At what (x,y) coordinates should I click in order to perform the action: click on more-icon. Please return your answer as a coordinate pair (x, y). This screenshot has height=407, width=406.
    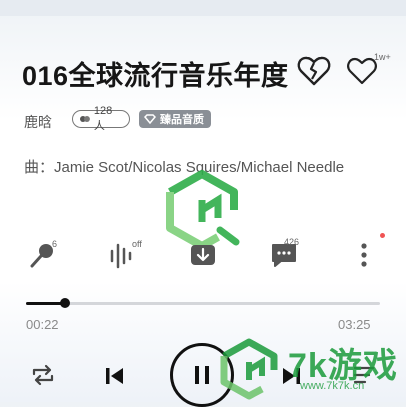
    Looking at the image, I should click on (364, 255).